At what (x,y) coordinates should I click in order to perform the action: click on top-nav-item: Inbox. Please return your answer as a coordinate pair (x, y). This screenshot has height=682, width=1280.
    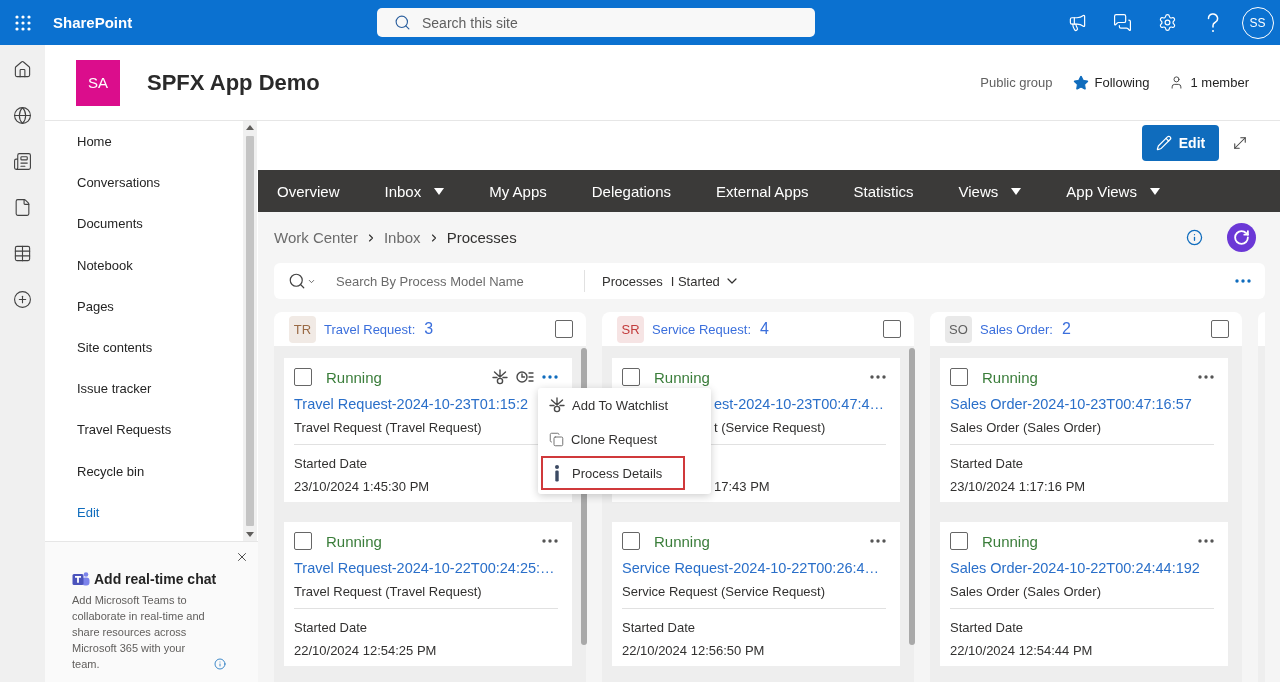
    Looking at the image, I should click on (414, 191).